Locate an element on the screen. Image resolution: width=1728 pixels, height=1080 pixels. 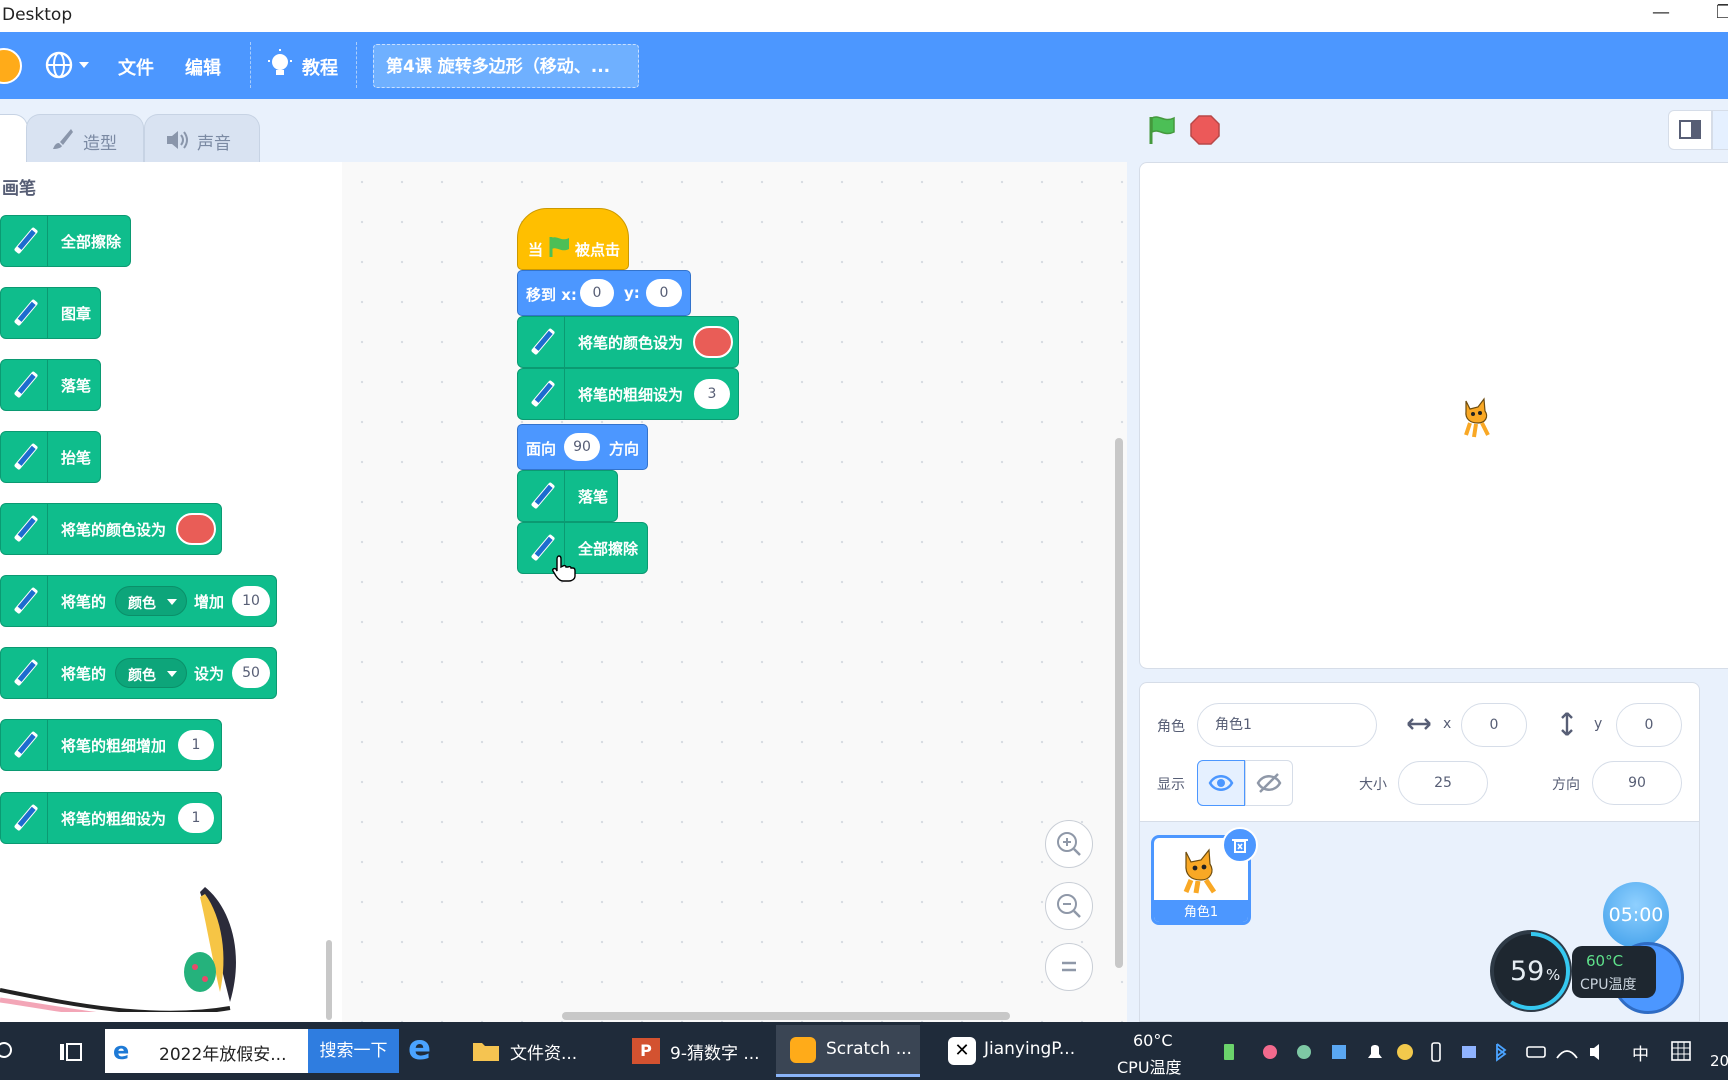
cpu-temp-widget: 60°C CPU温度 is located at coordinates (1614, 972).